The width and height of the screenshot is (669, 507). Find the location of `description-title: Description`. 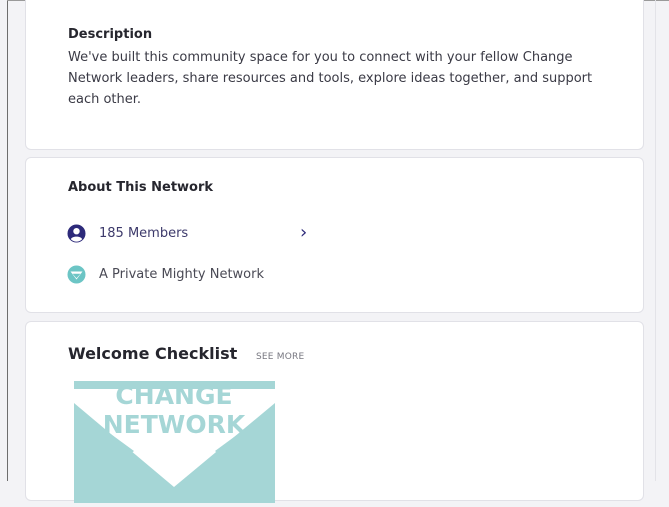

description-title: Description is located at coordinates (110, 34).